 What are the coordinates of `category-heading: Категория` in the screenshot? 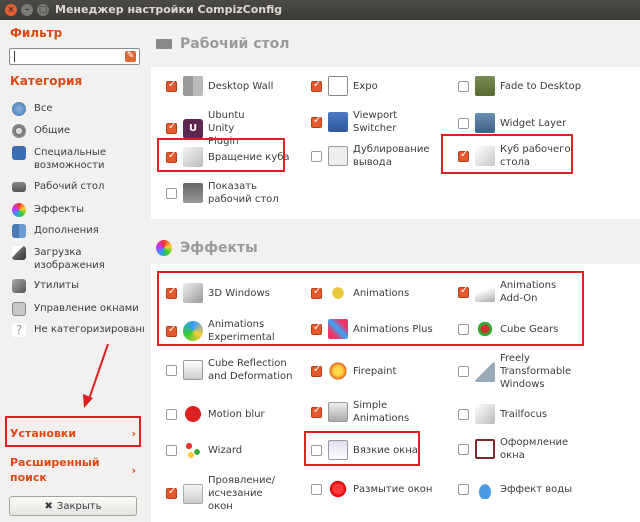 It's located at (46, 81).